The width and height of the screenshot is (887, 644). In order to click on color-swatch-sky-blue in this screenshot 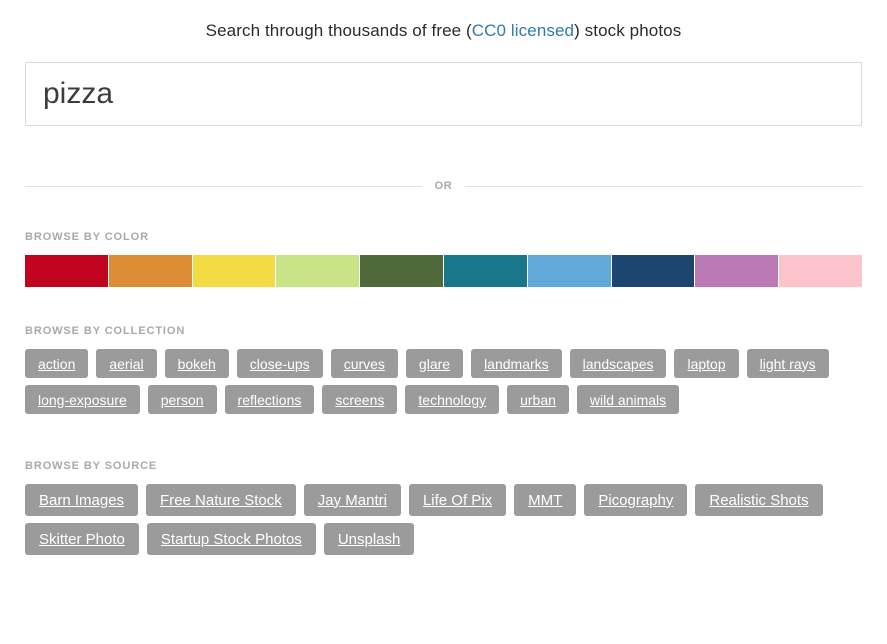, I will do `click(569, 271)`.